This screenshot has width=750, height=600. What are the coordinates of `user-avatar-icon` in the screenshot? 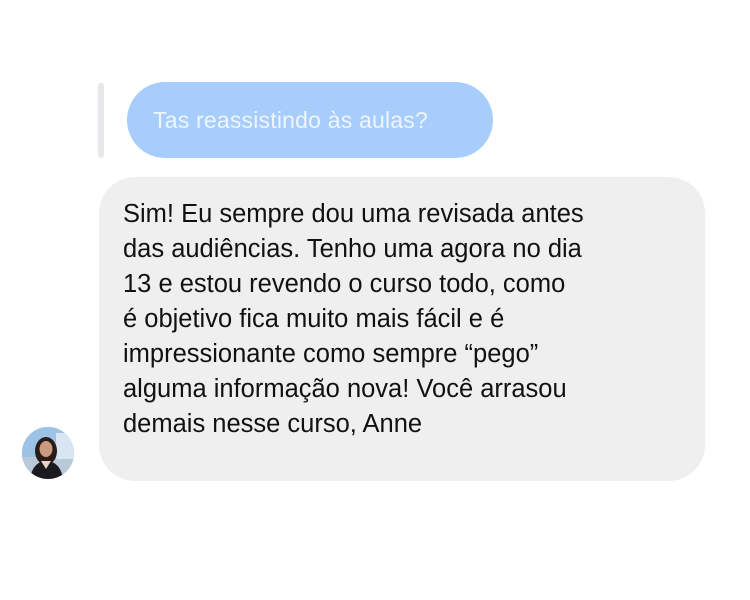 It's located at (48, 453).